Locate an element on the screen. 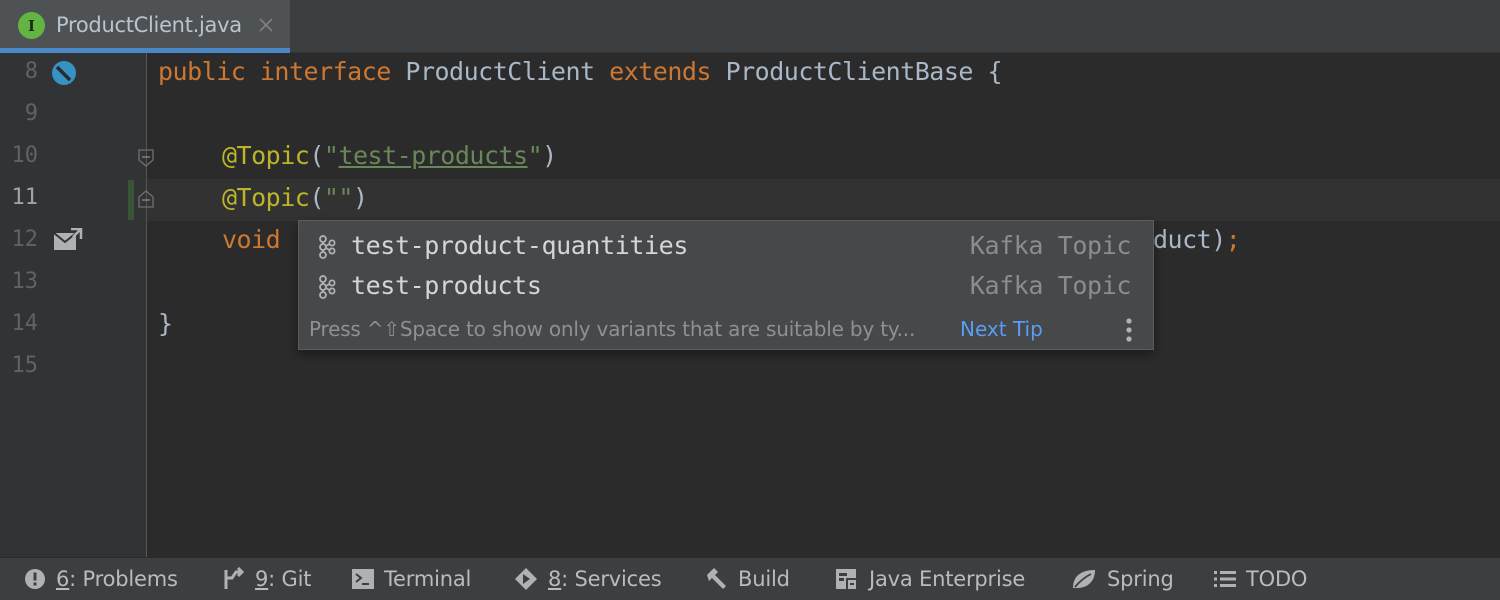  spring-leaf-icon is located at coordinates (1084, 579).